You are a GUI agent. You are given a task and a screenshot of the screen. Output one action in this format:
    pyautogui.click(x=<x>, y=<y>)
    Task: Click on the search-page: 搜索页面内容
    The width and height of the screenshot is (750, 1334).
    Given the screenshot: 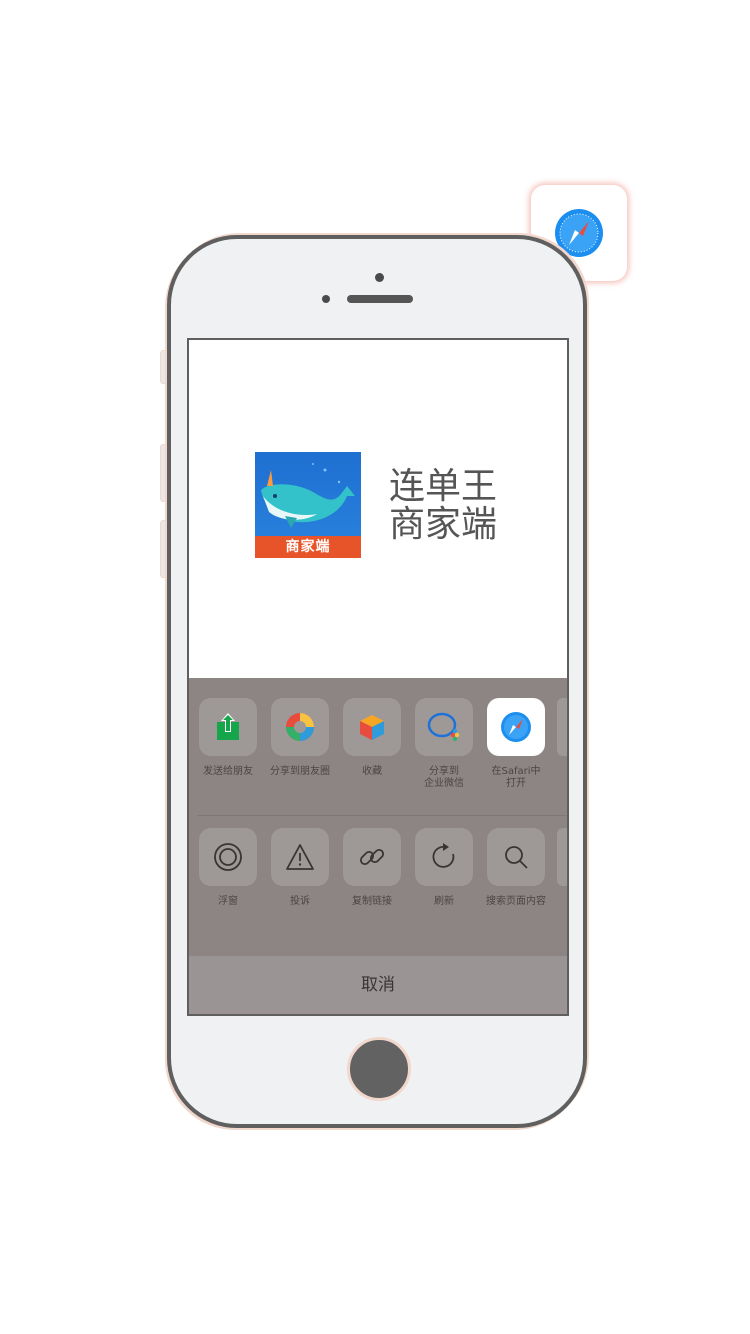 What is the action you would take?
    pyautogui.click(x=516, y=868)
    